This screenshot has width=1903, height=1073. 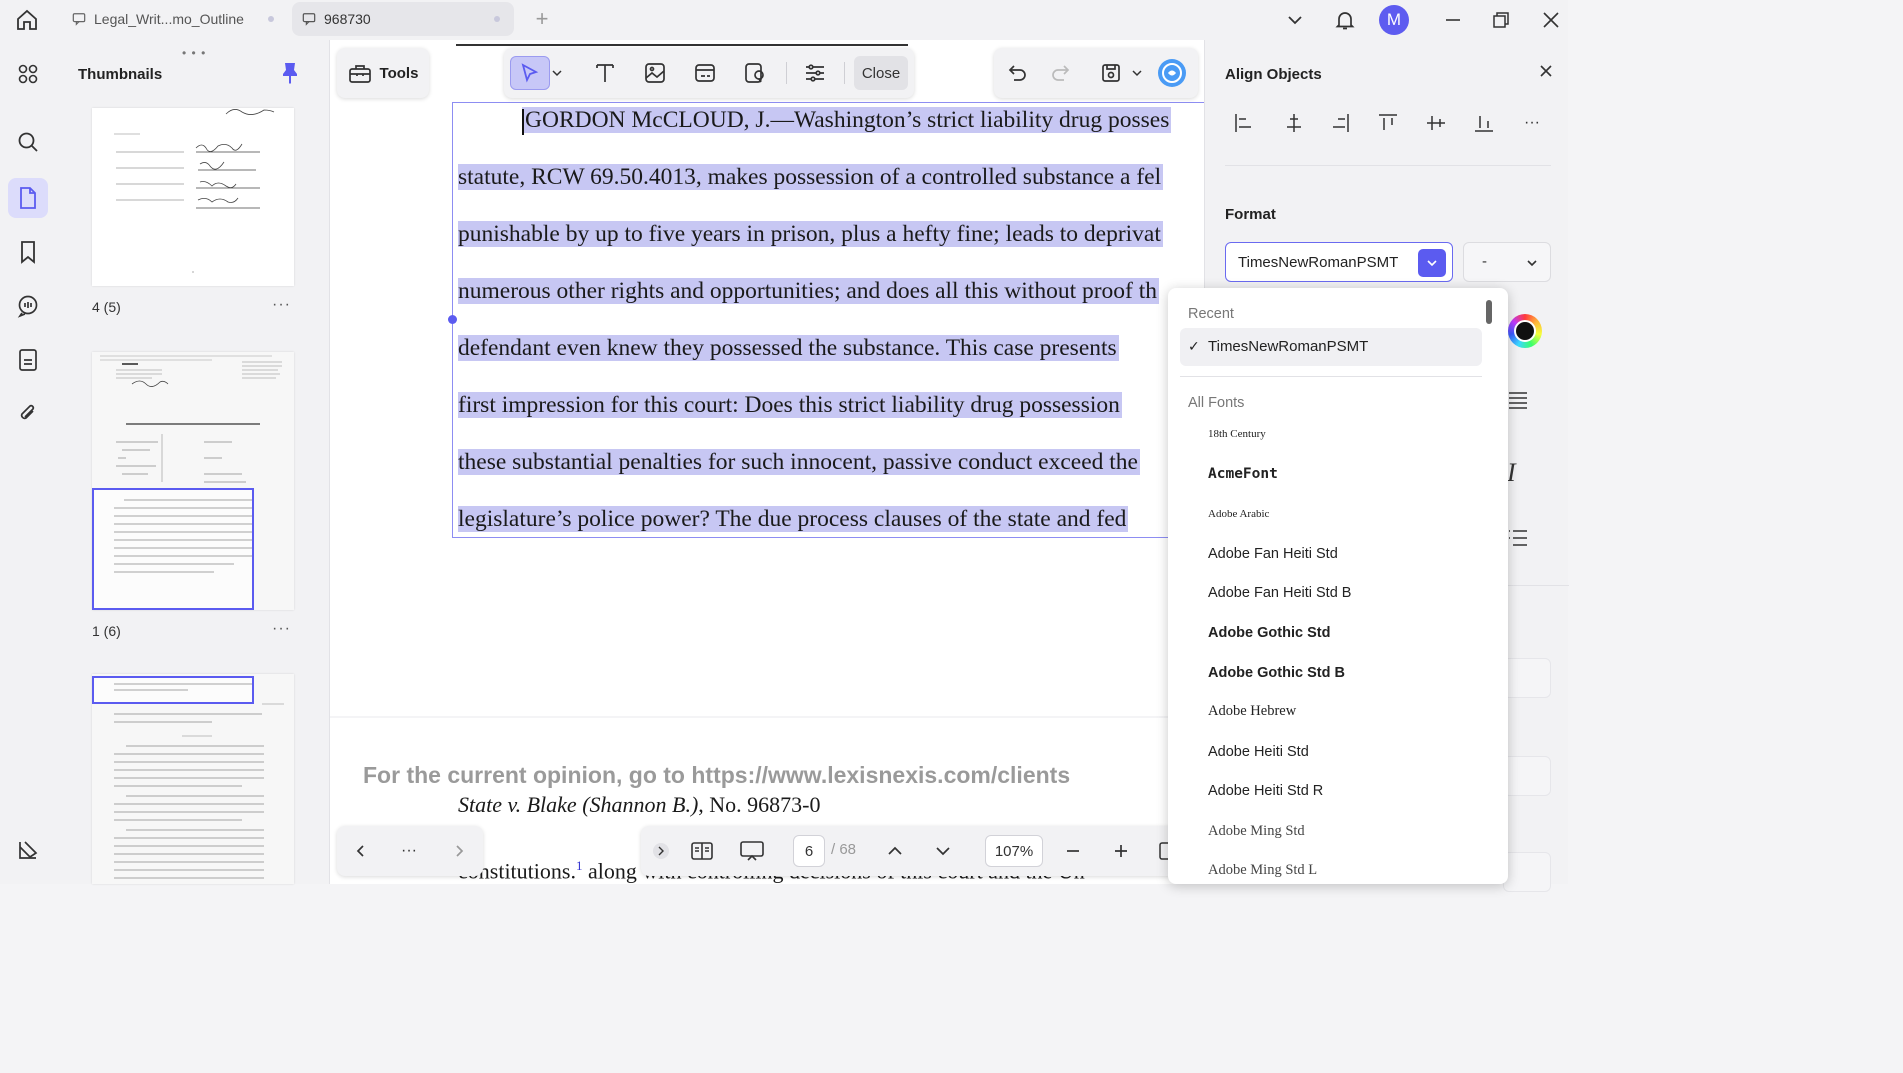 What do you see at coordinates (1546, 71) in the screenshot?
I see `close-icon` at bounding box center [1546, 71].